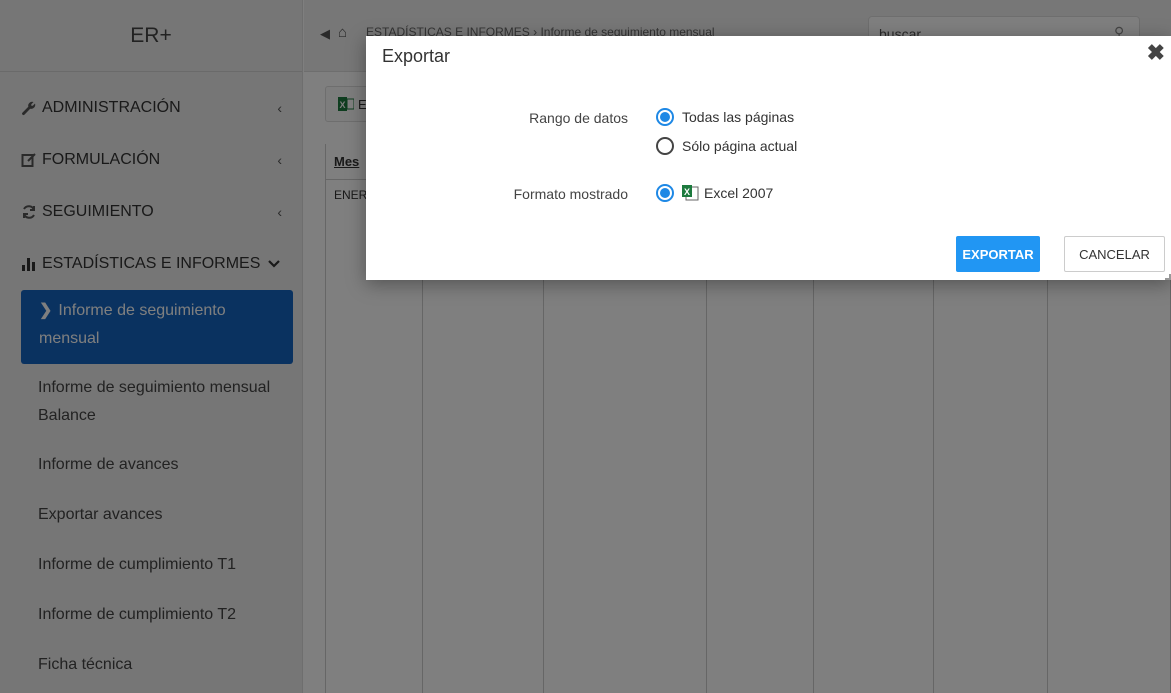  I want to click on exportar-button: EXPORTAR, so click(998, 254).